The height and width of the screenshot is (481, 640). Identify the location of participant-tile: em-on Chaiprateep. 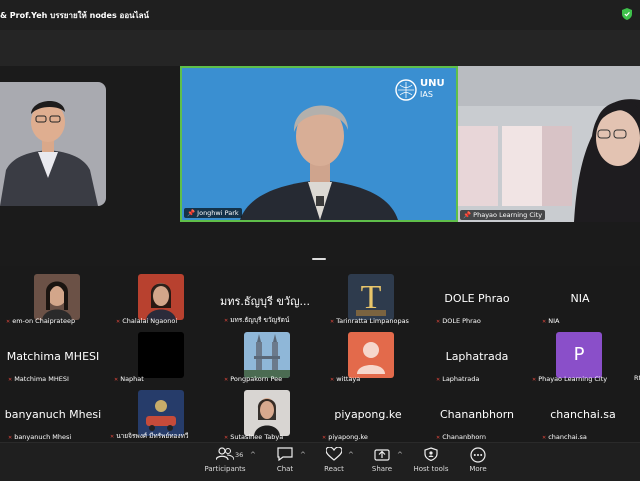
(53, 299).